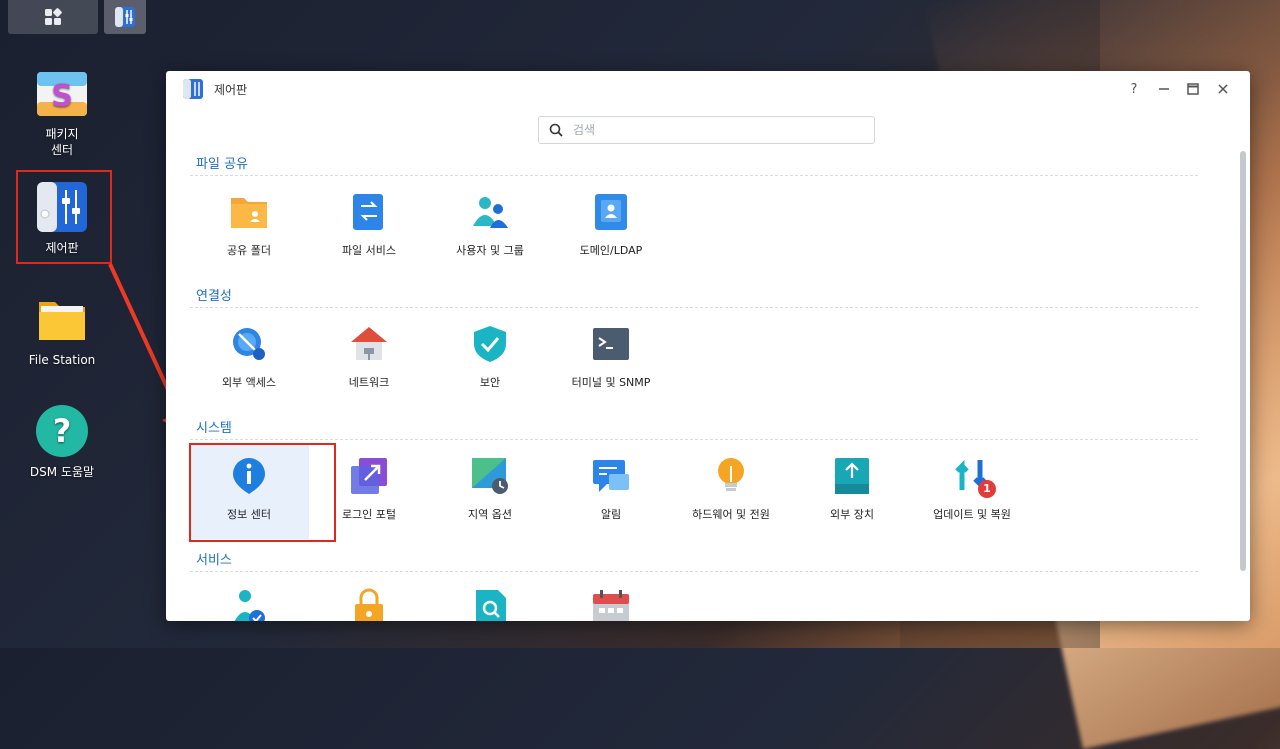  I want to click on item-regional-options: 지역 옵션, so click(490, 489).